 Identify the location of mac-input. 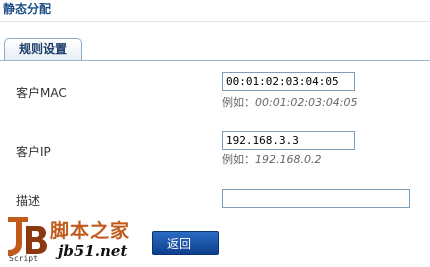
(288, 81).